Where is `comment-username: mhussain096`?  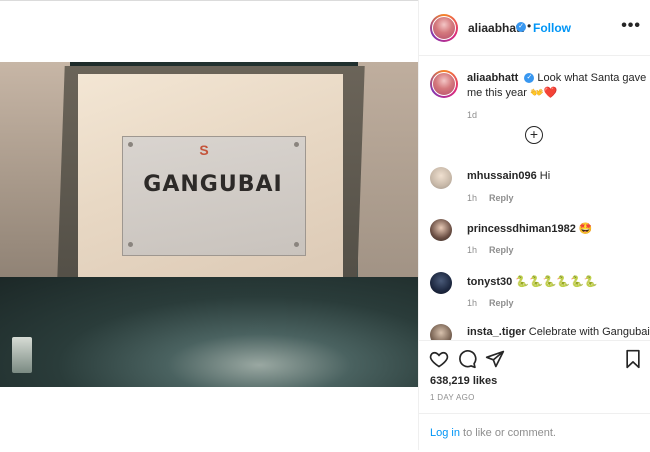
comment-username: mhussain096 is located at coordinates (502, 176).